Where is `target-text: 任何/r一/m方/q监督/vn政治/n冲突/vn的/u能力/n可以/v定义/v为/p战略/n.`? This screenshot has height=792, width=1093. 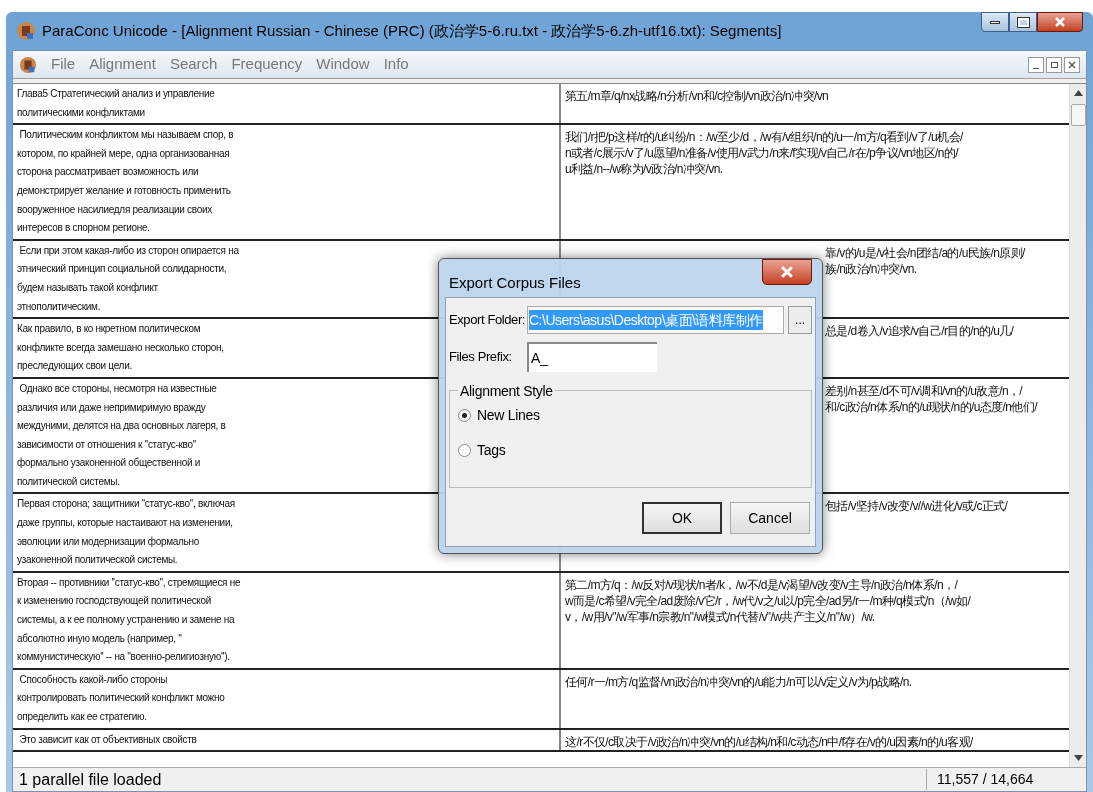
target-text: 任何/r一/m方/q监督/vn政治/n冲突/vn的/u能力/n可以/v定义/v为/p战略/n. is located at coordinates (738, 681).